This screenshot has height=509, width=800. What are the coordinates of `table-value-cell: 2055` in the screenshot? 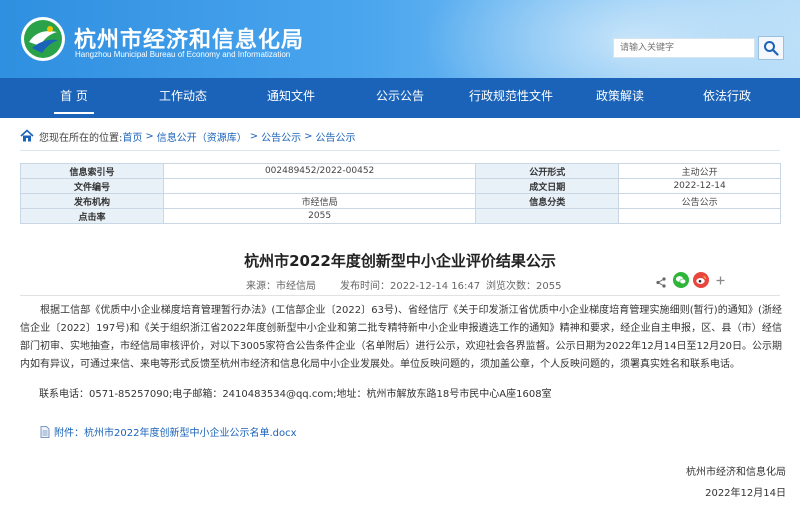 It's located at (319, 216).